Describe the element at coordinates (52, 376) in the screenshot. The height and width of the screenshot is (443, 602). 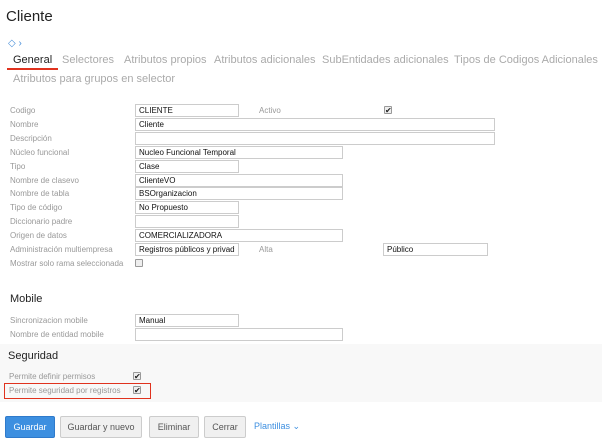
I see `permisos-label: Permite definir permisos` at that location.